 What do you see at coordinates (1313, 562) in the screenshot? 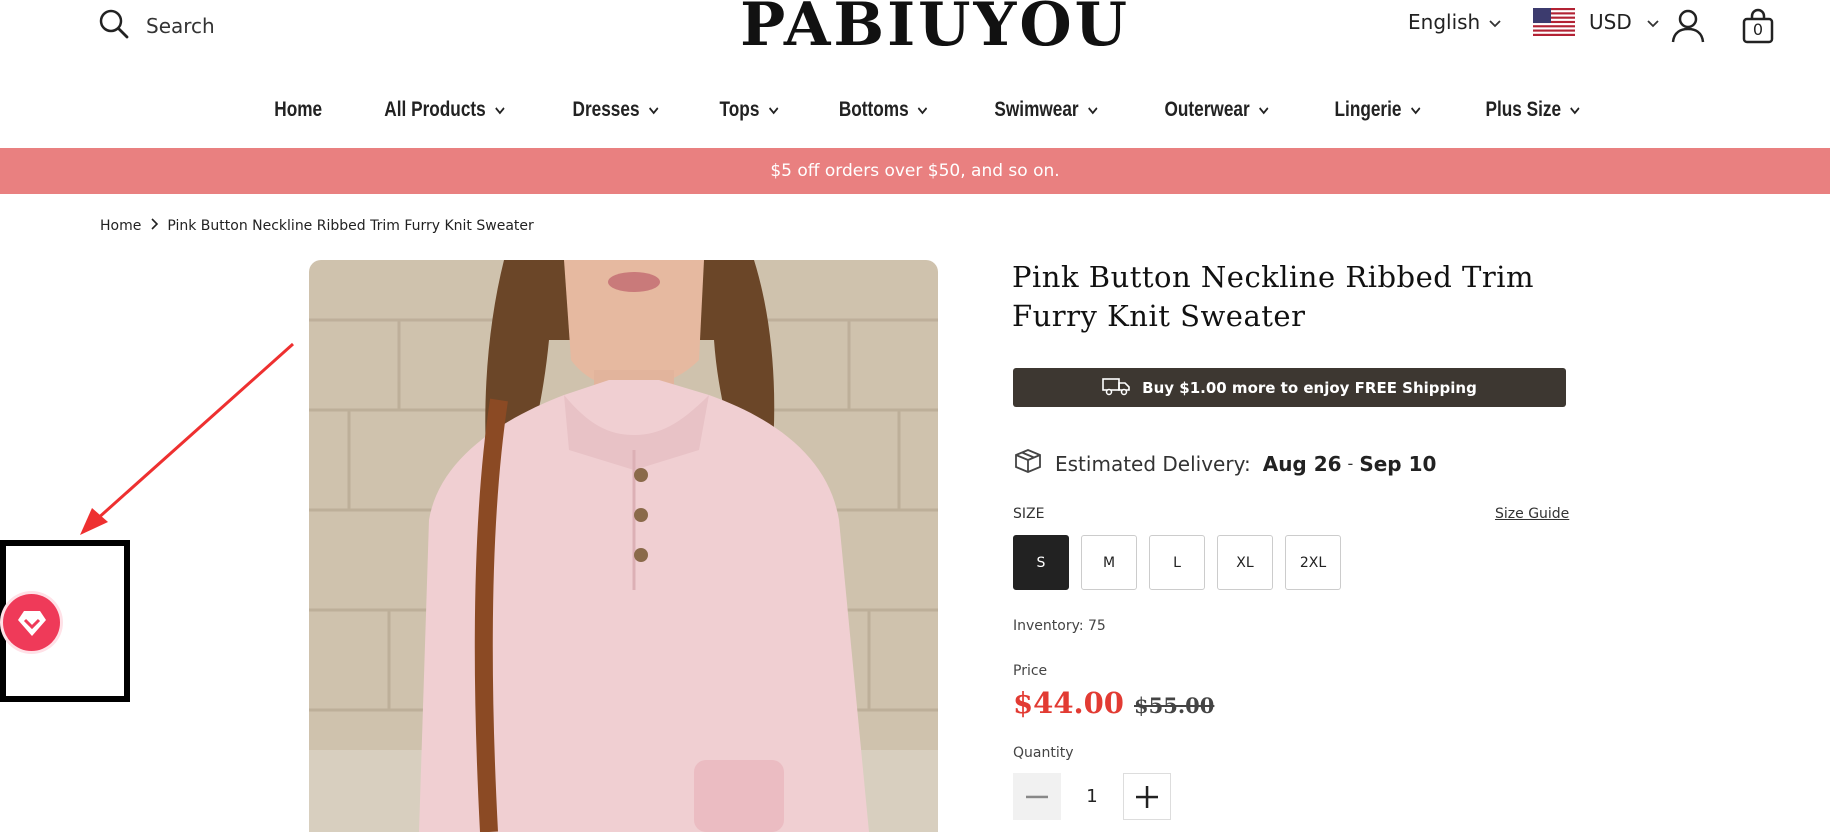
I see `size-option-2xl: 2XL` at bounding box center [1313, 562].